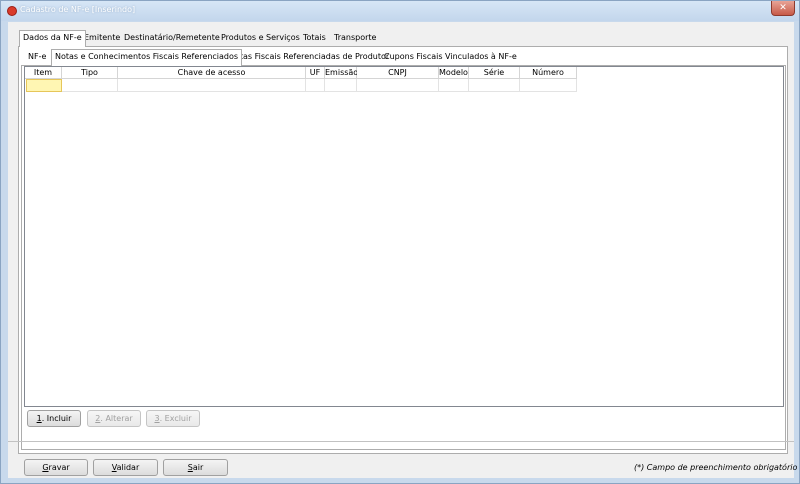 The height and width of the screenshot is (484, 800). Describe the element at coordinates (398, 73) in the screenshot. I see `column-header-cnpj: CNPJ` at that location.